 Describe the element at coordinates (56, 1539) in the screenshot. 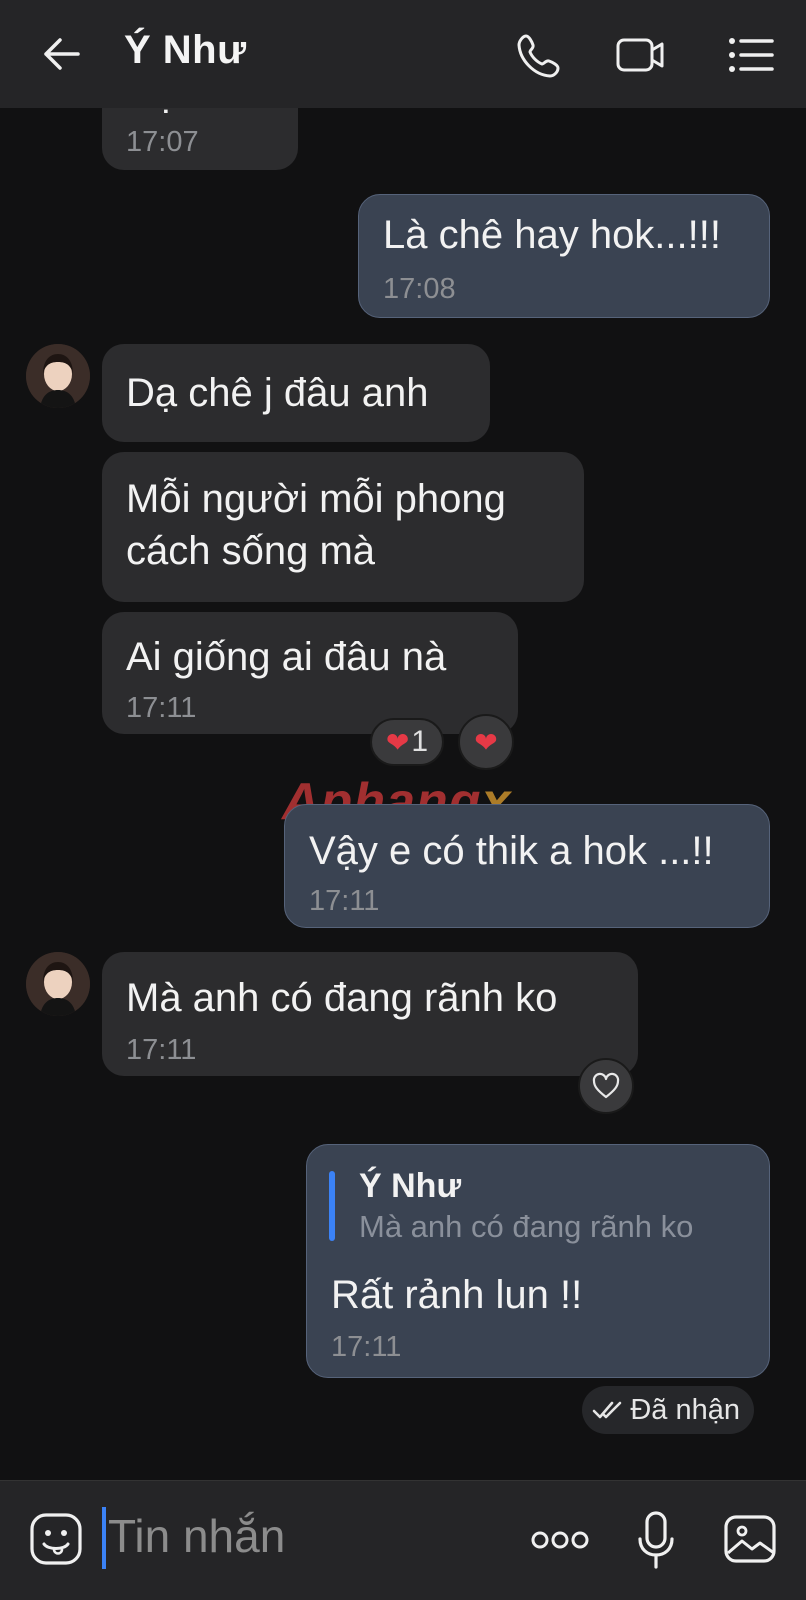

I see `sticker-emoji-icon` at that location.